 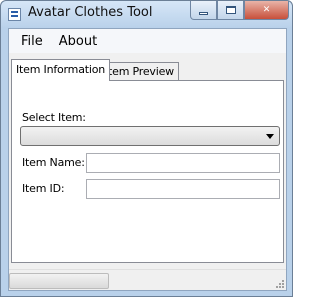 I want to click on close-icon: ✕, so click(x=266, y=10).